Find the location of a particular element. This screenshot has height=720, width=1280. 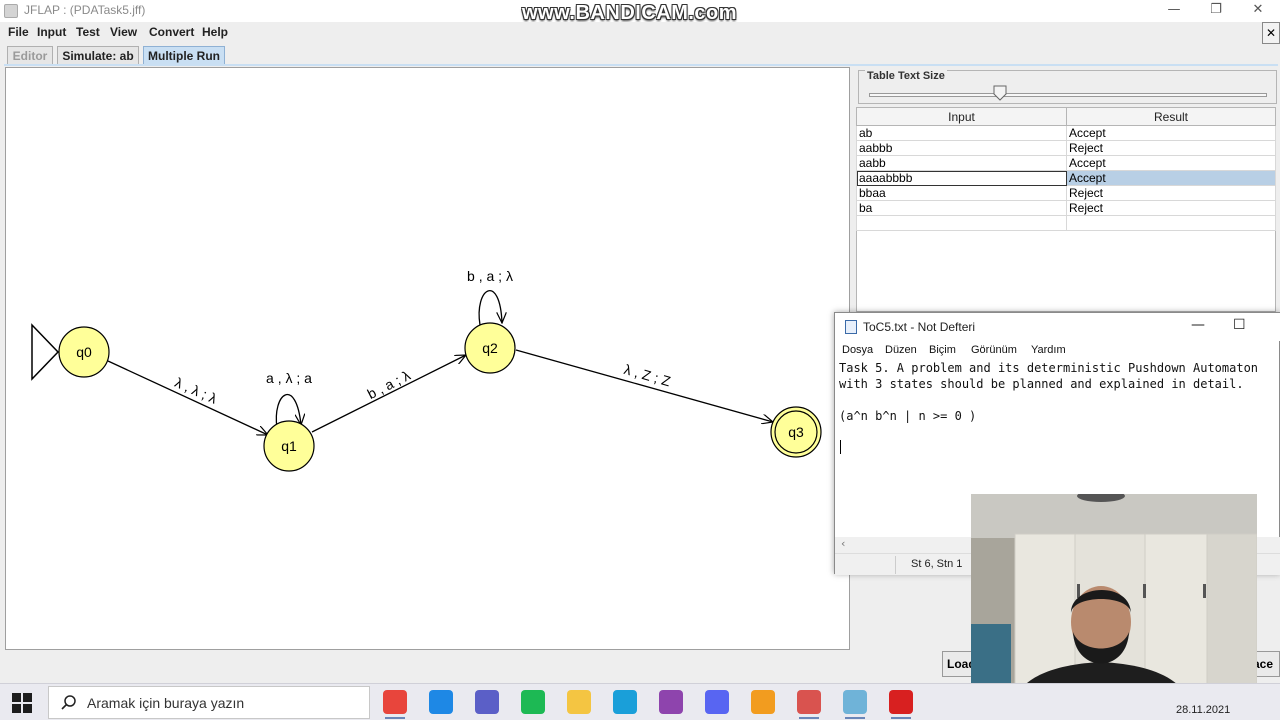

tab-underline is located at coordinates (641, 65).